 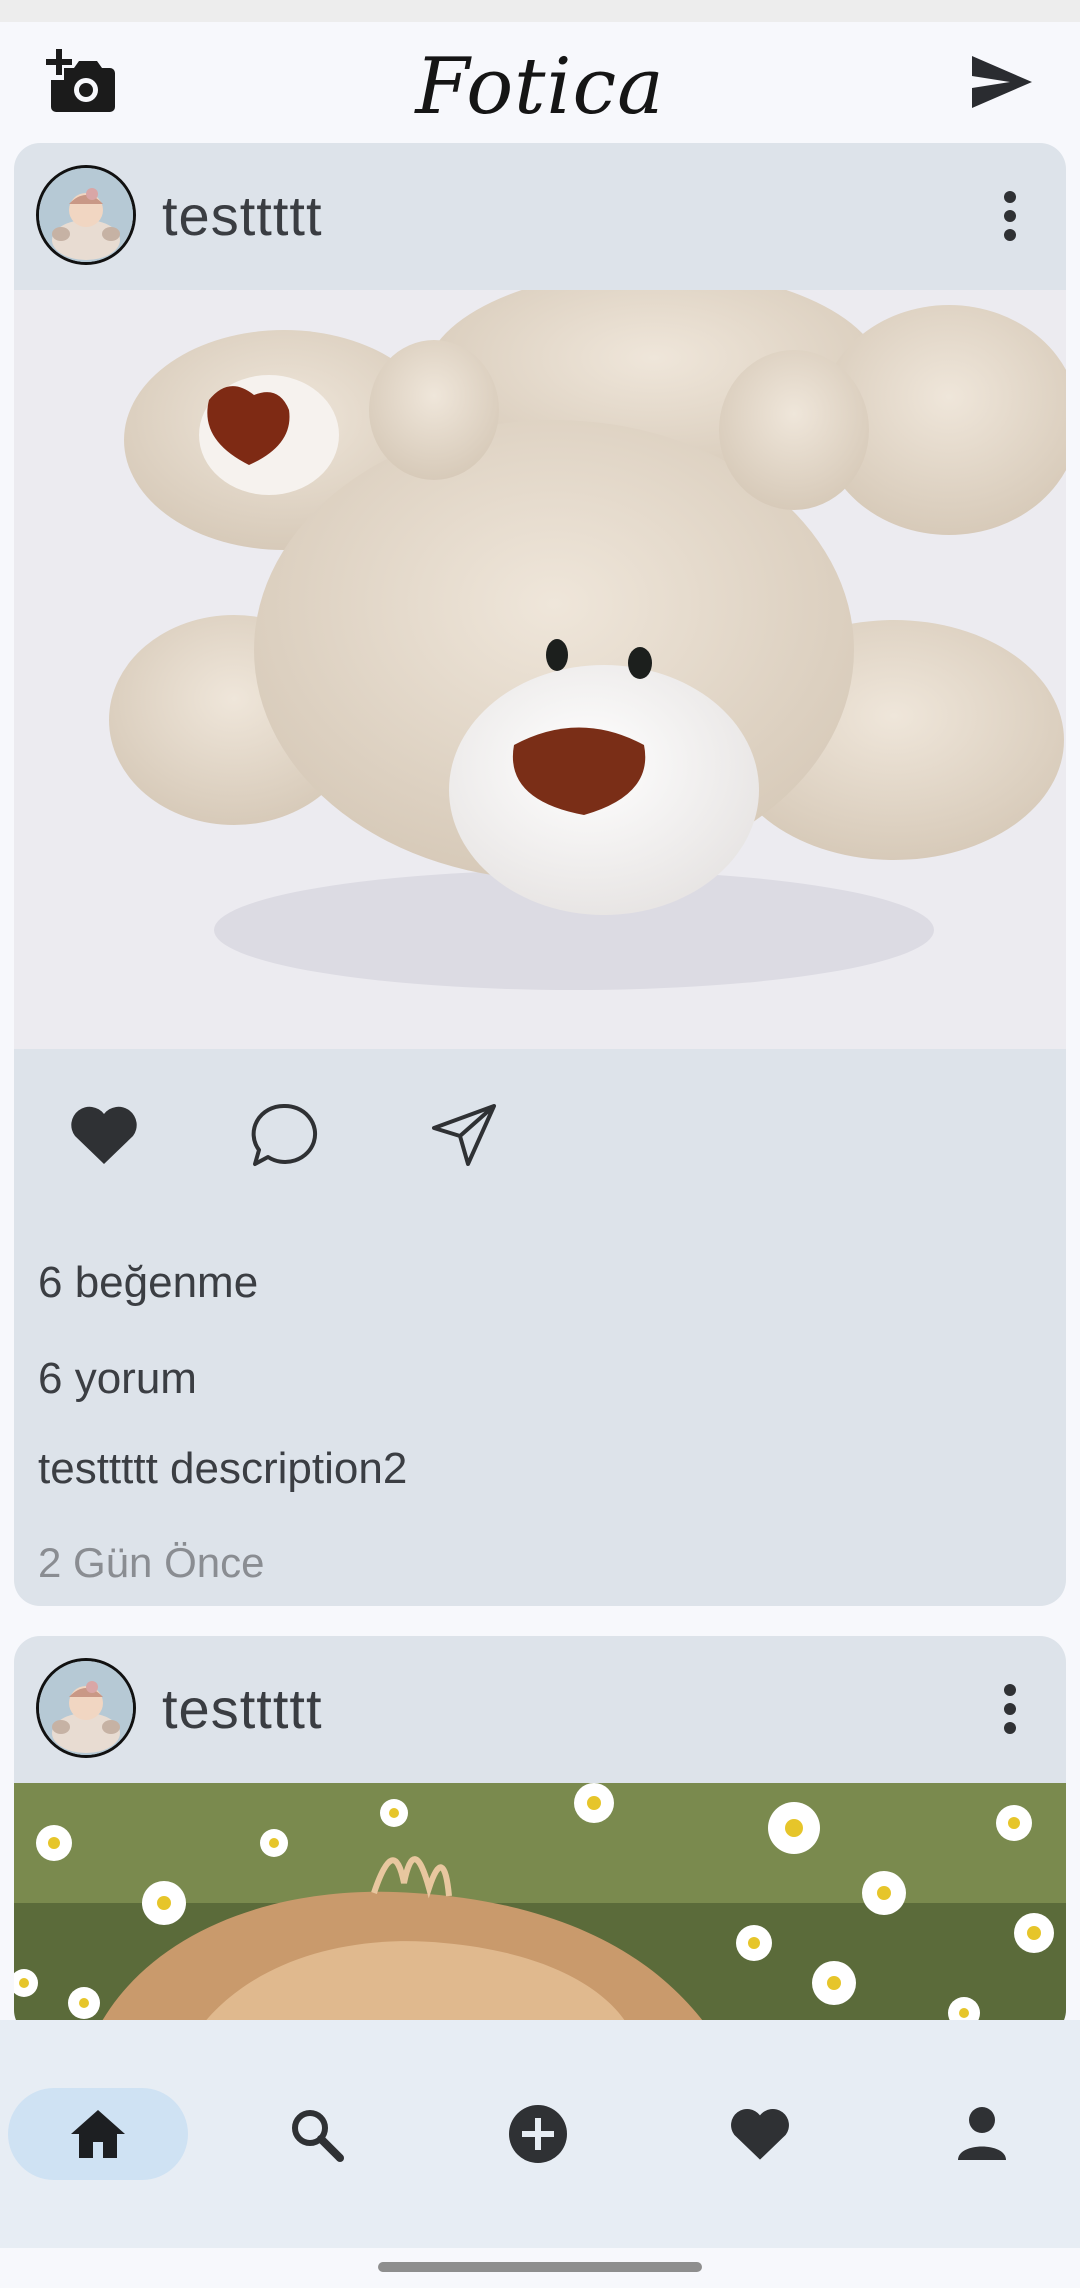 What do you see at coordinates (540, 1135) in the screenshot?
I see `post-actions` at bounding box center [540, 1135].